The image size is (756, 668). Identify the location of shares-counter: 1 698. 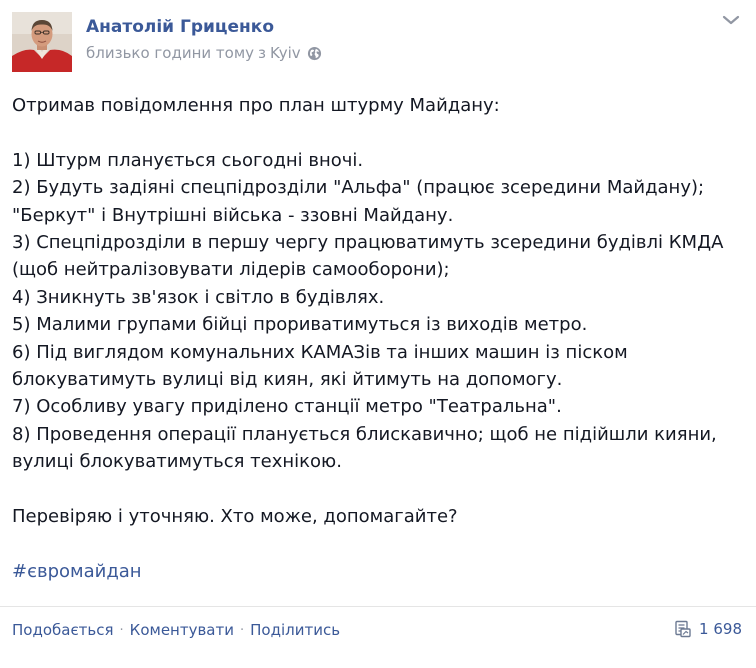
(708, 629).